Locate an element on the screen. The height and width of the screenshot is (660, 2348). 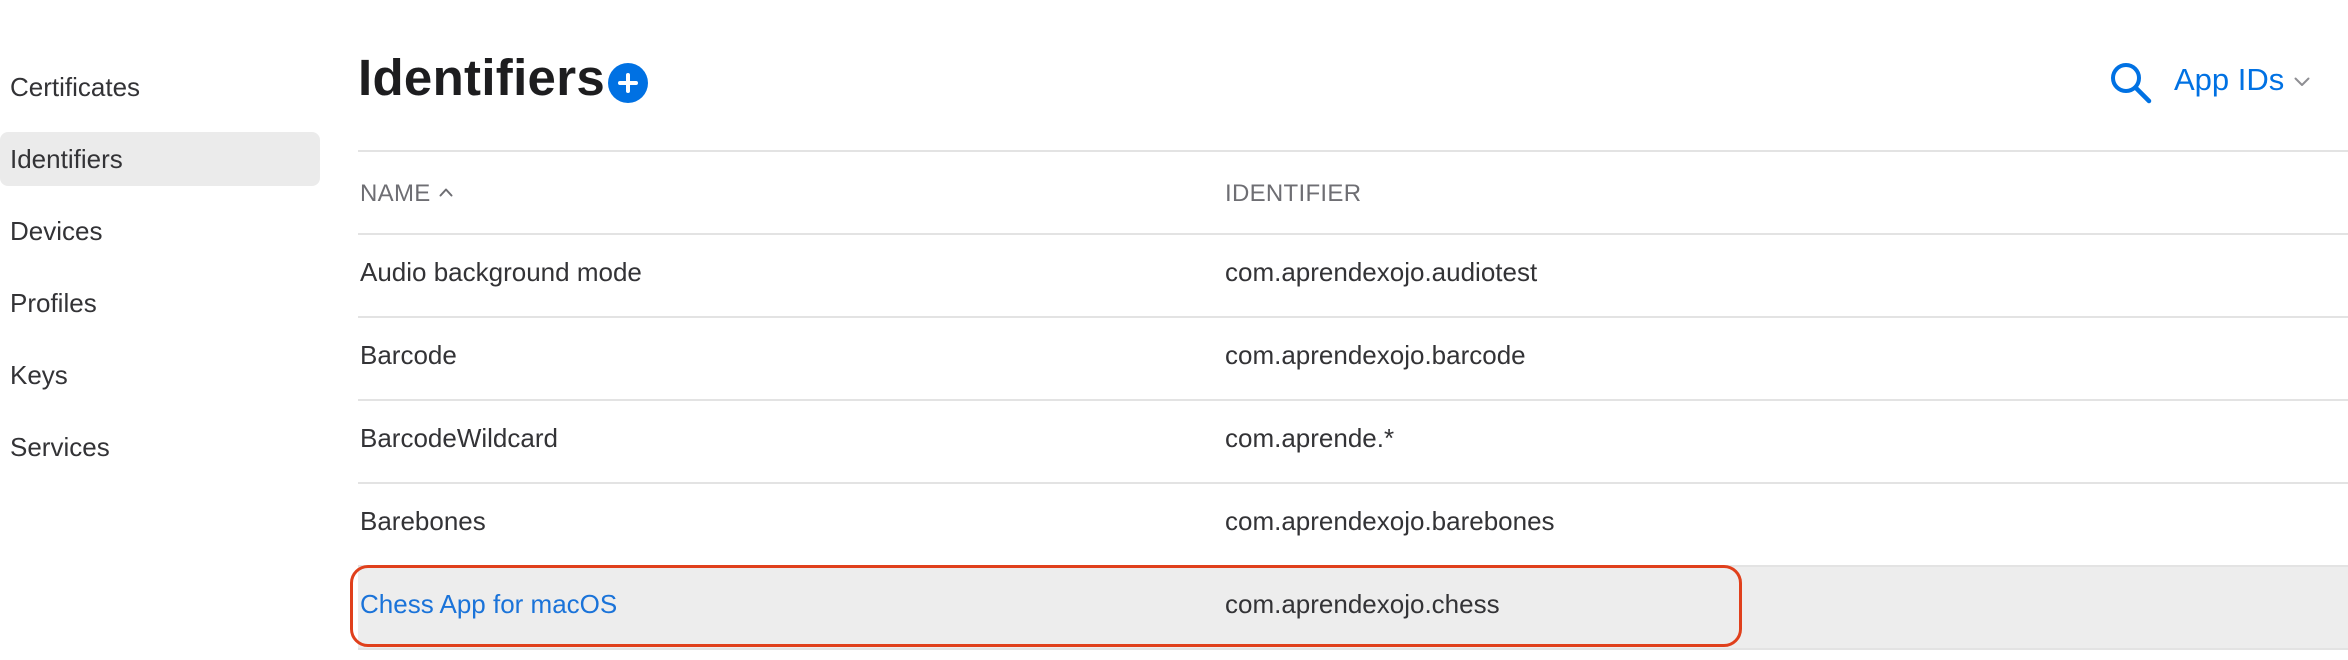
table-row: BarcodeWildcard com.aprende.* is located at coordinates (1353, 442).